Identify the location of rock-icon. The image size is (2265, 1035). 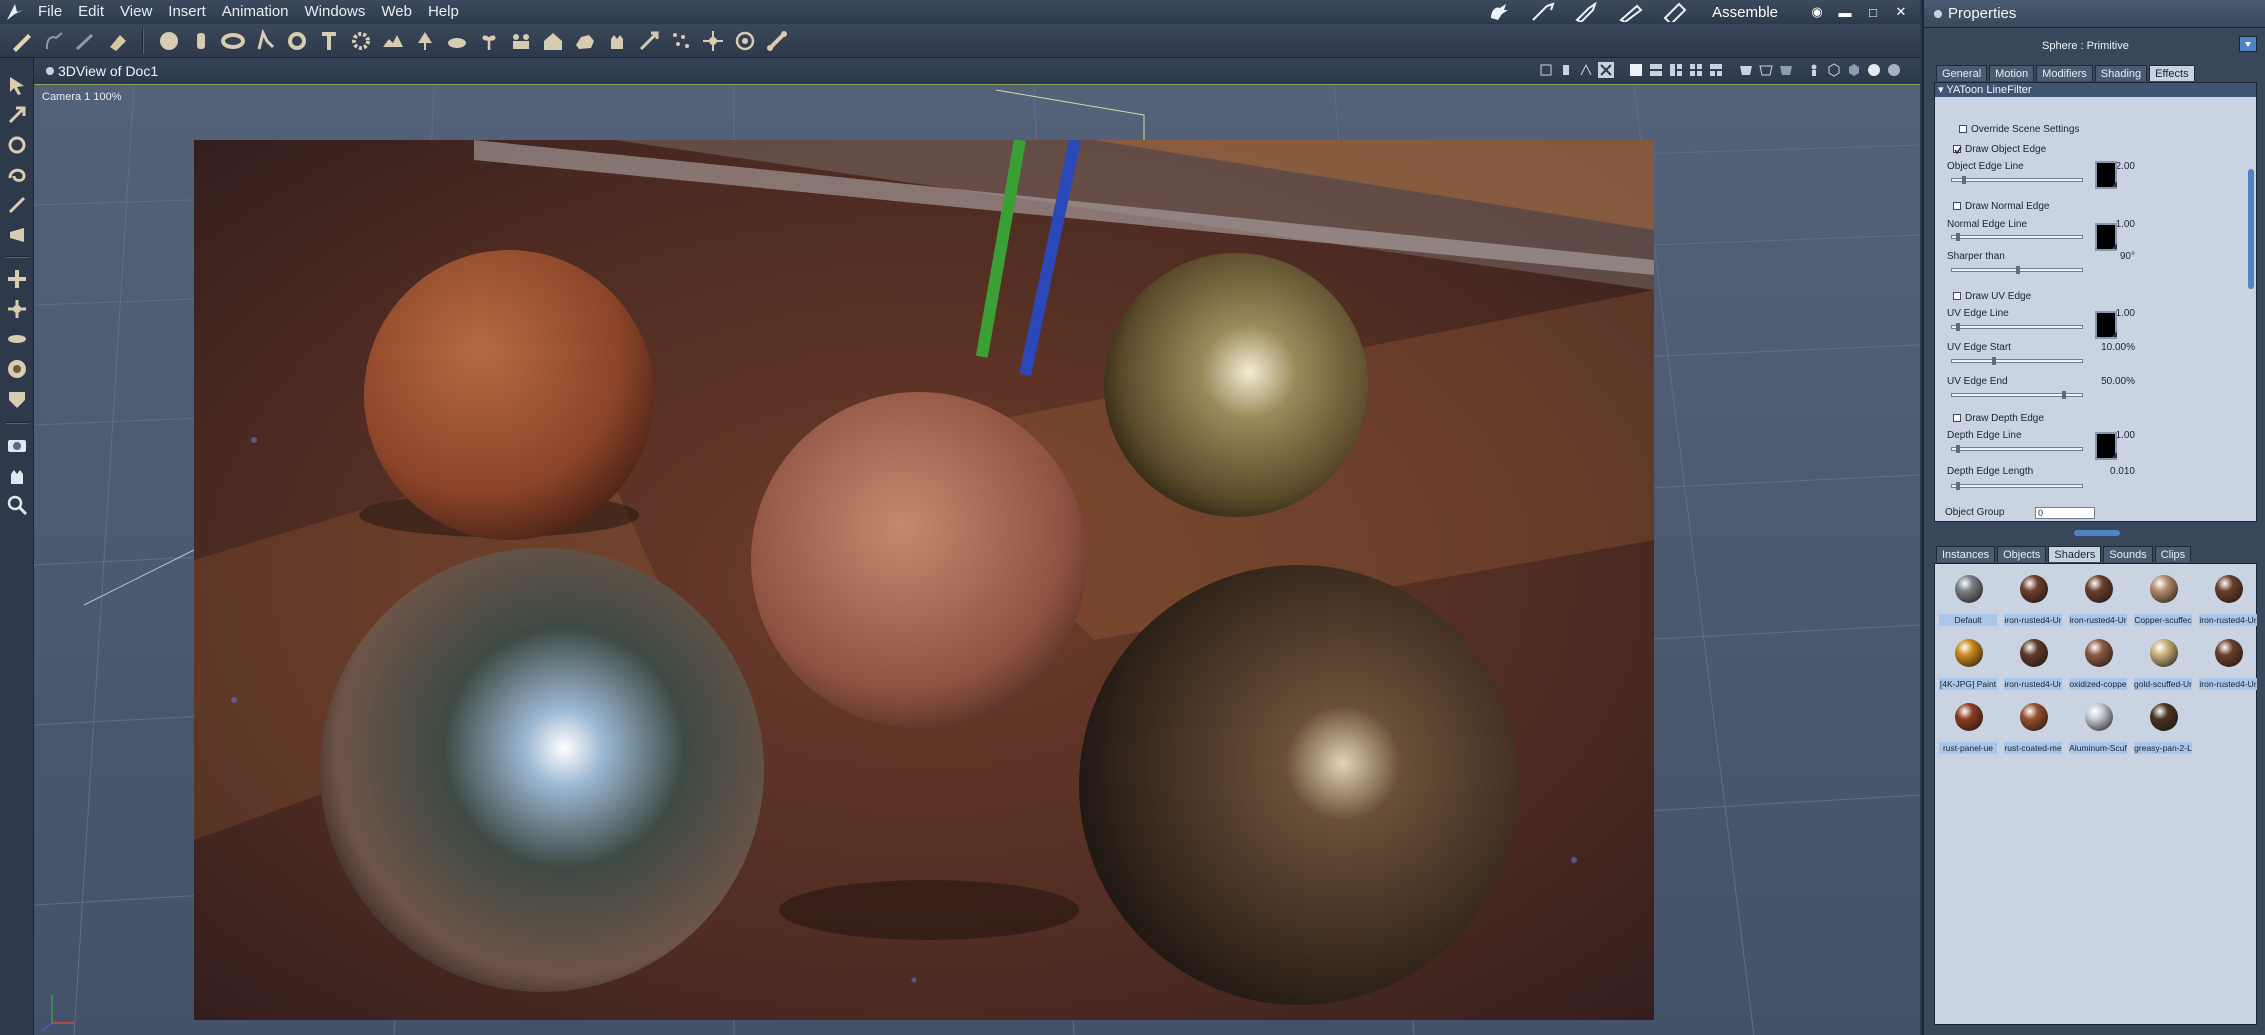
(584, 40).